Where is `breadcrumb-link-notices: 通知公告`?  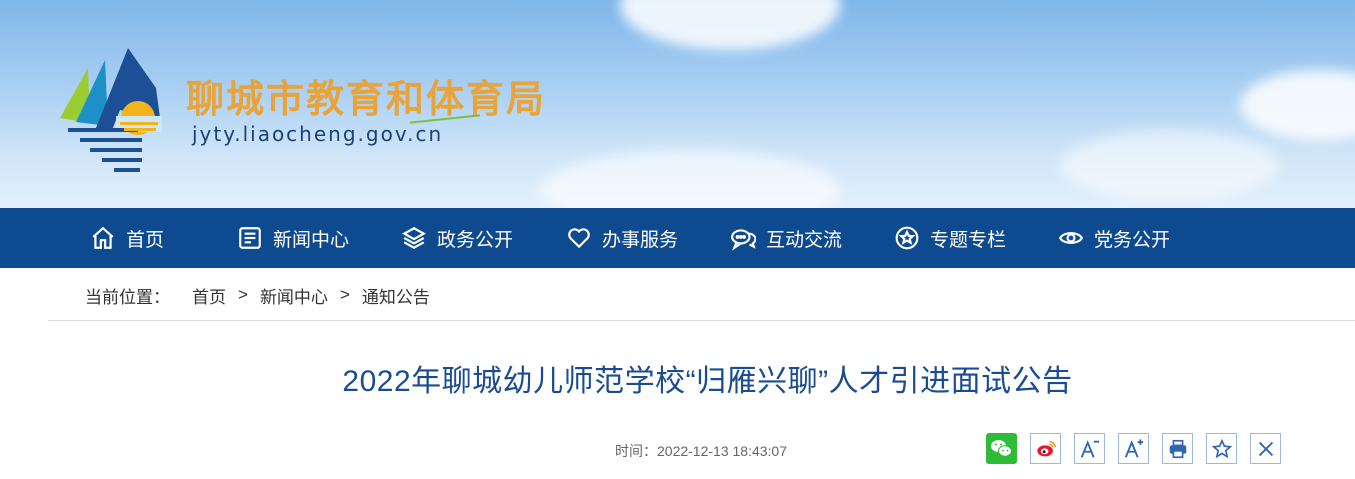
breadcrumb-link-notices: 通知公告 is located at coordinates (396, 295).